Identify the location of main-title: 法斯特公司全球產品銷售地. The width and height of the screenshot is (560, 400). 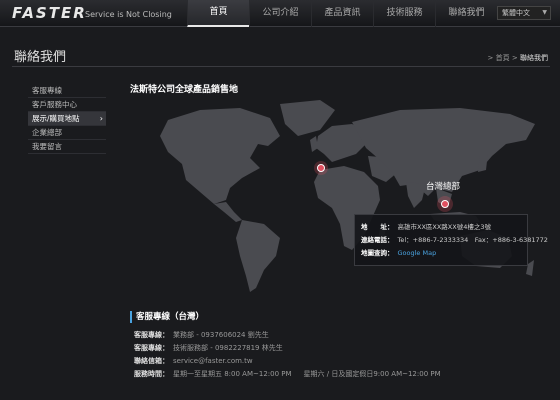
(184, 90).